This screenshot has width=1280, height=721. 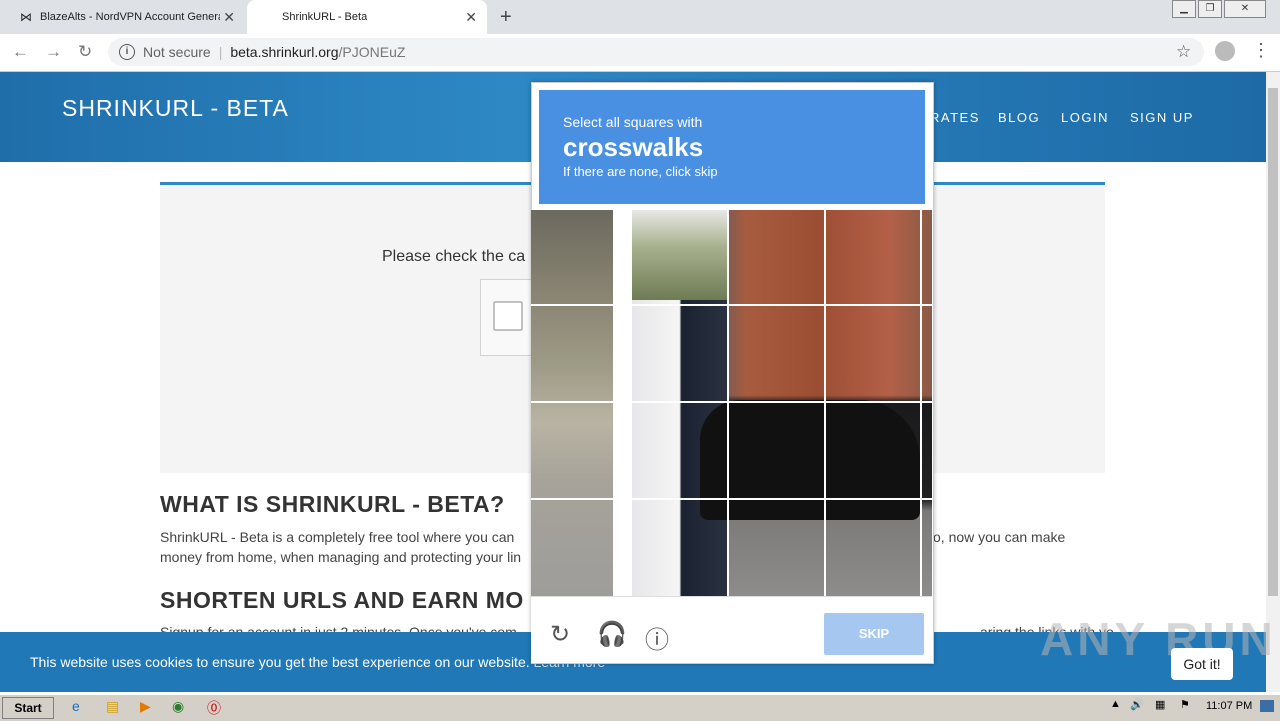 What do you see at coordinates (342, 600) in the screenshot?
I see `section-title-shorten: SHORTEN URLS AND EARN MO` at bounding box center [342, 600].